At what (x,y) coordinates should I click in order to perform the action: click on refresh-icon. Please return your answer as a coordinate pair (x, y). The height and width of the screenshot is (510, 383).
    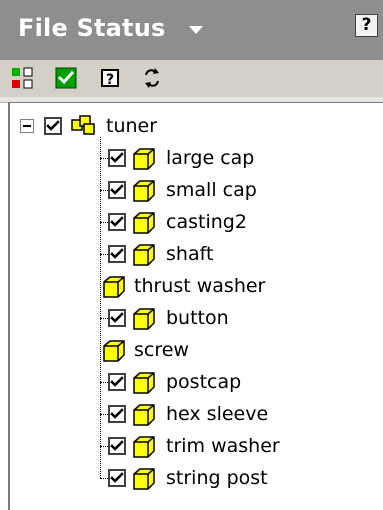
    Looking at the image, I should click on (152, 78).